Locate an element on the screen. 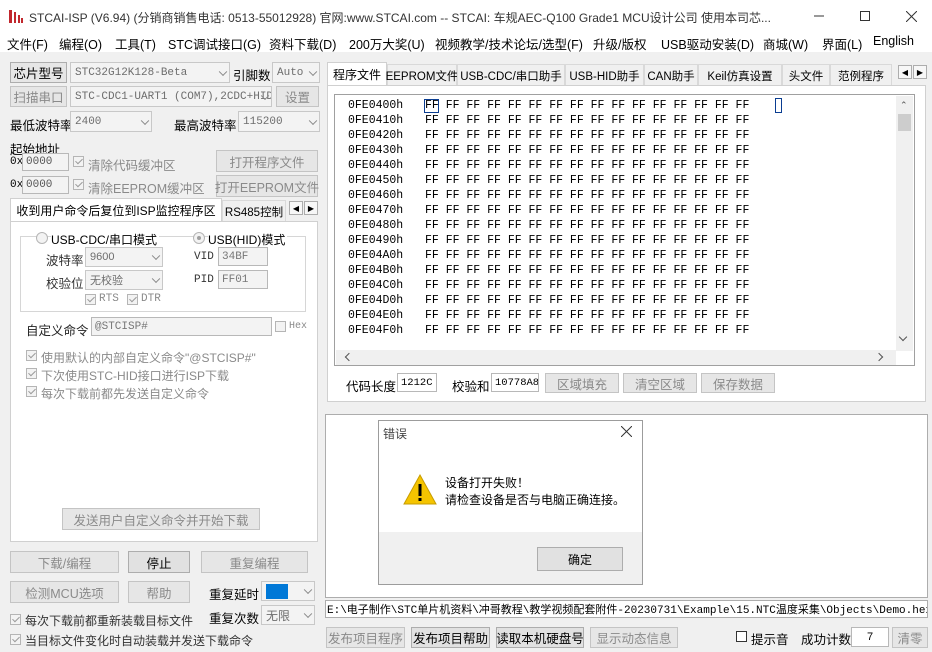 Image resolution: width=932 pixels, height=652 pixels. menu-file: 文件(F) is located at coordinates (27, 43).